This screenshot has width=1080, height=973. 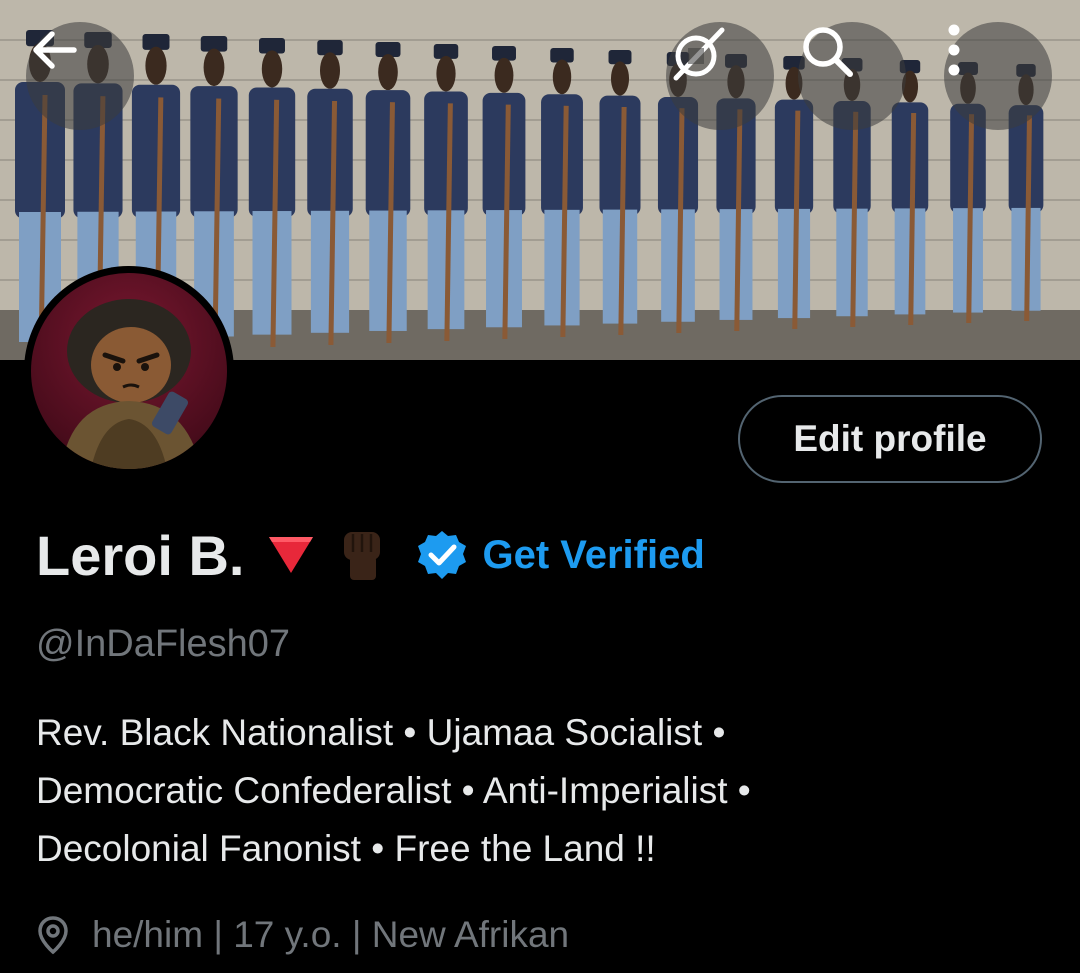 I want to click on search-button, so click(x=852, y=76).